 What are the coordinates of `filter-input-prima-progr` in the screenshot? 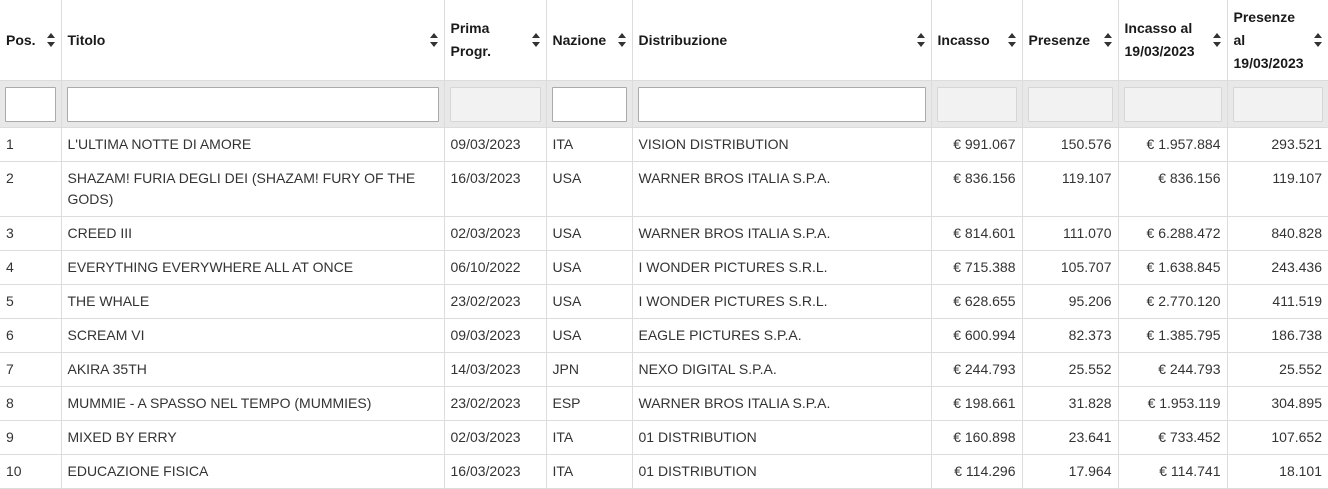 It's located at (495, 104).